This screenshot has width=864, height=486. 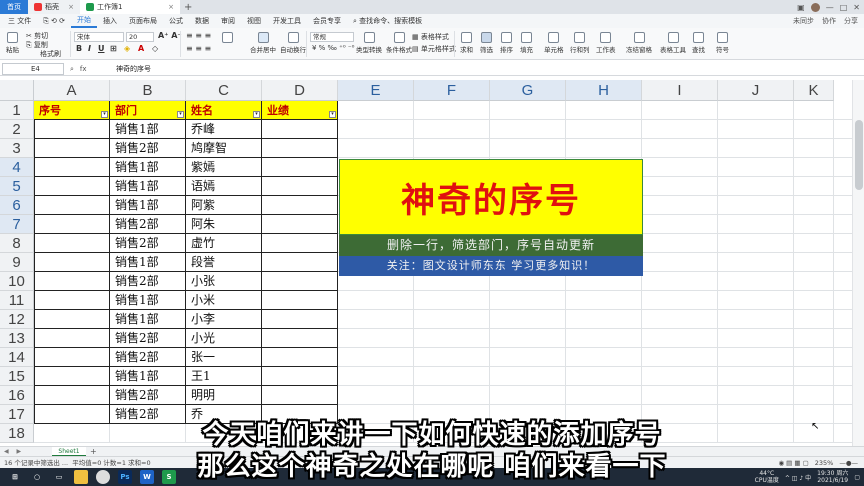 What do you see at coordinates (17, 148) in the screenshot?
I see `row-header-3: 3` at bounding box center [17, 148].